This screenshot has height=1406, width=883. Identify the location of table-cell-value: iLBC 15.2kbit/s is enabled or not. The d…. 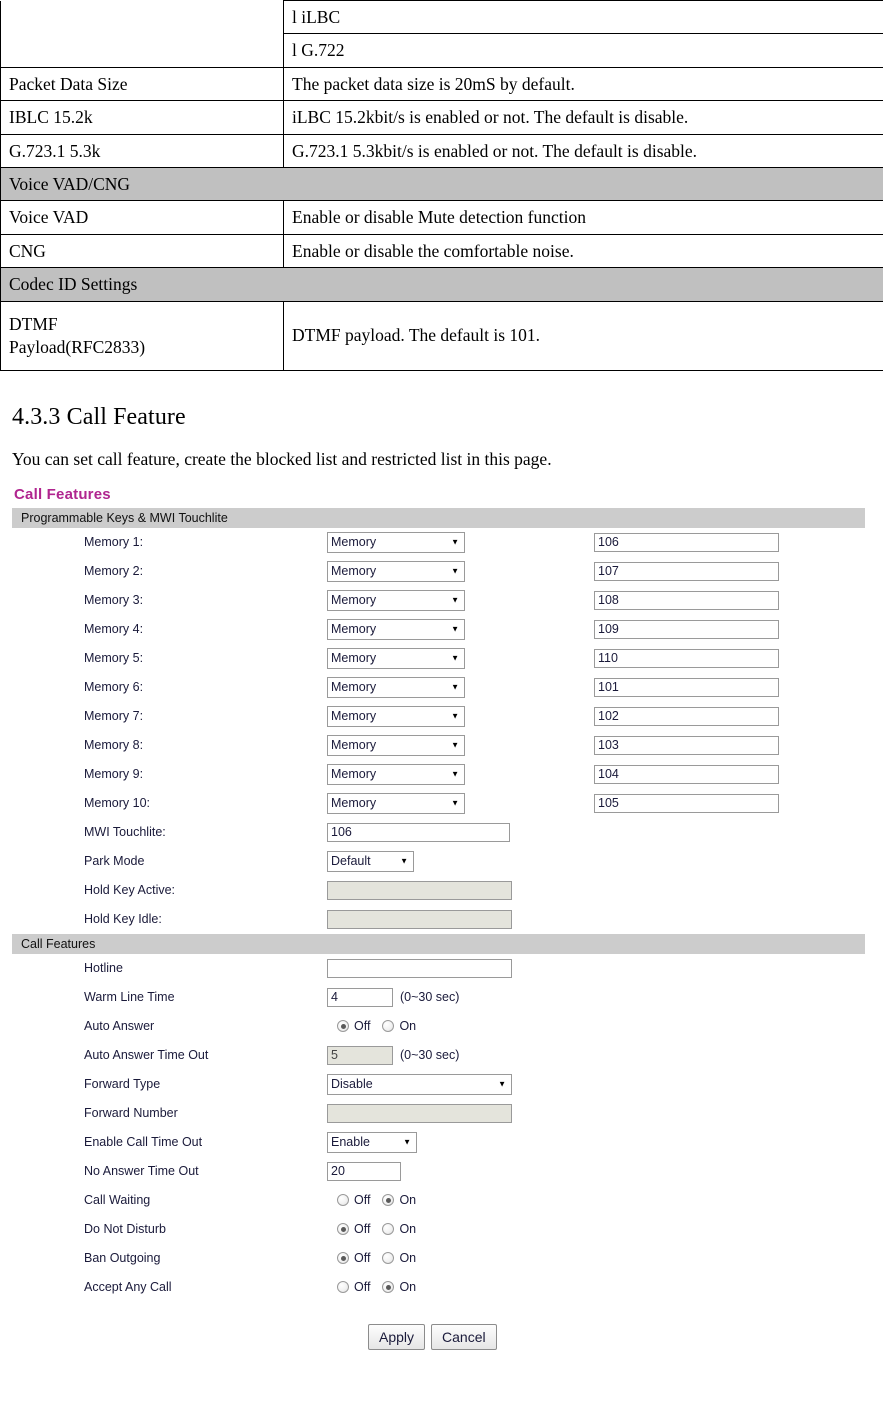
(583, 117).